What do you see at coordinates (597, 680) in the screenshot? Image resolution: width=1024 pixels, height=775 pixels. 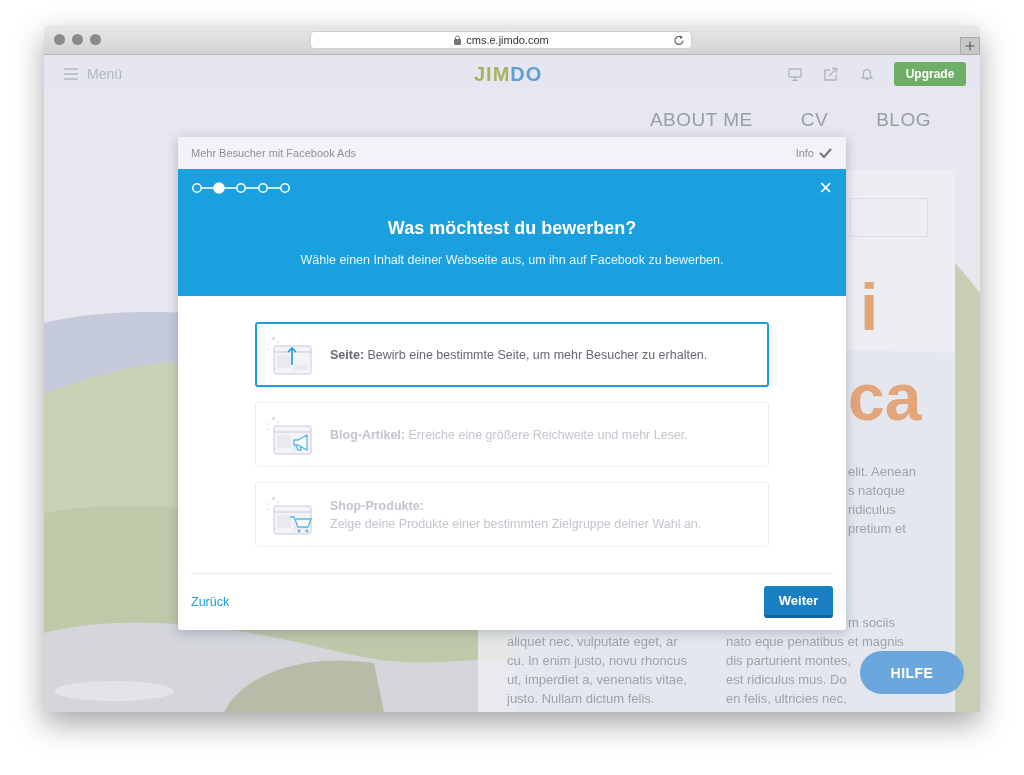 I see `body-text: ut, imperdiet a, venenatis vitae,` at bounding box center [597, 680].